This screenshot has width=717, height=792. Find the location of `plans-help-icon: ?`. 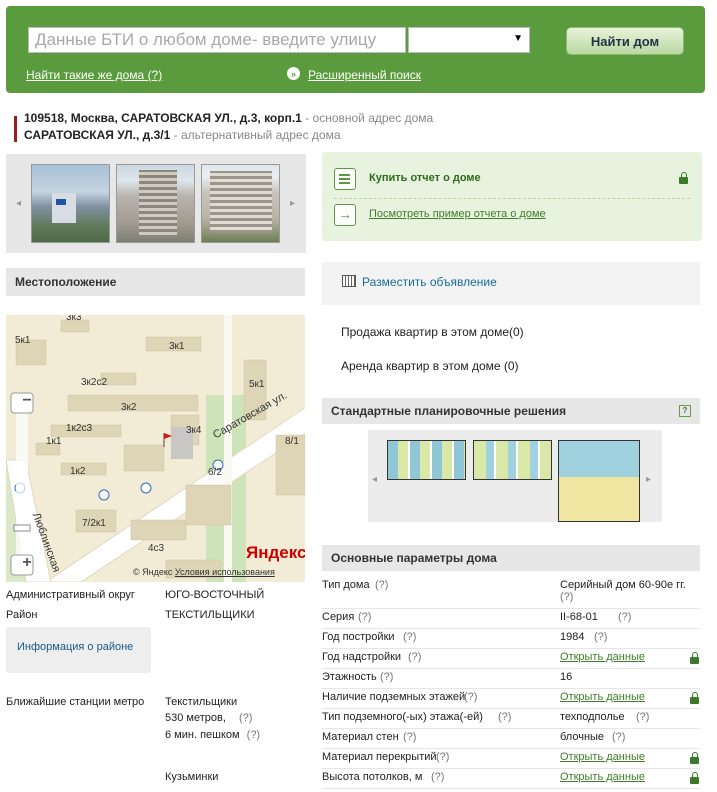

plans-help-icon: ? is located at coordinates (685, 411).